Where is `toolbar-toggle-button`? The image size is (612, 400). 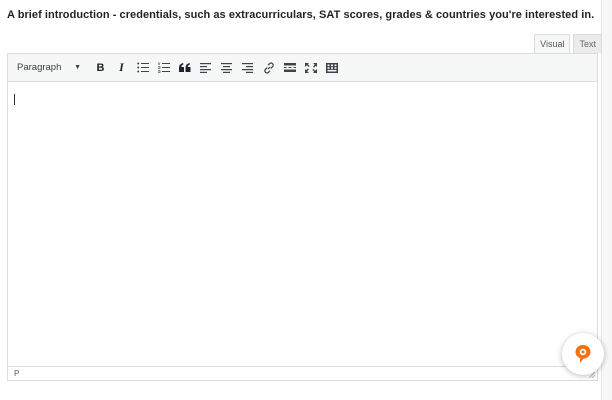
toolbar-toggle-button is located at coordinates (332, 68).